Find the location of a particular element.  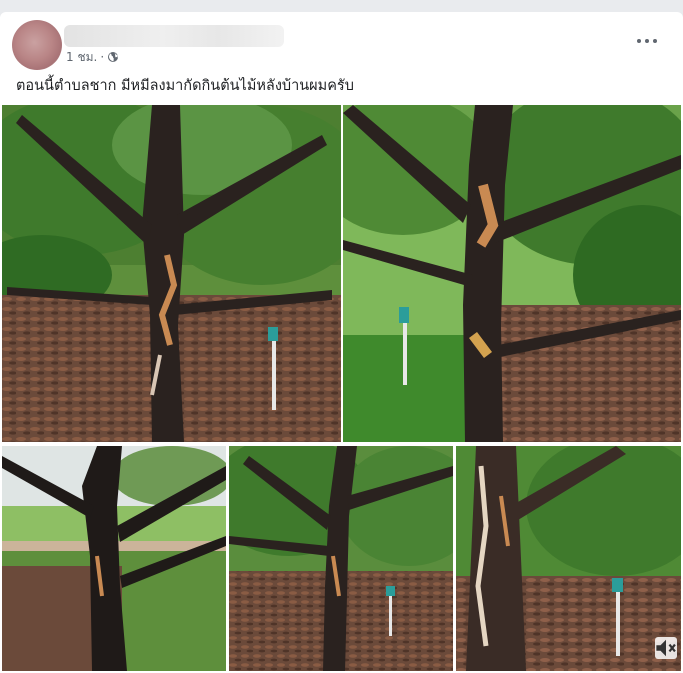

author-name-blurred is located at coordinates (174, 36).